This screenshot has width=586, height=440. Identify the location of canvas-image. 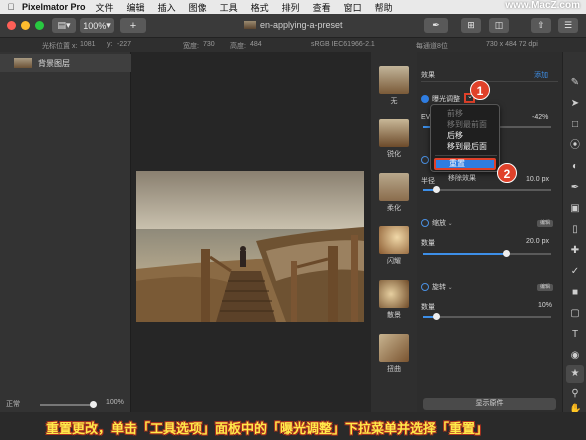
(250, 246).